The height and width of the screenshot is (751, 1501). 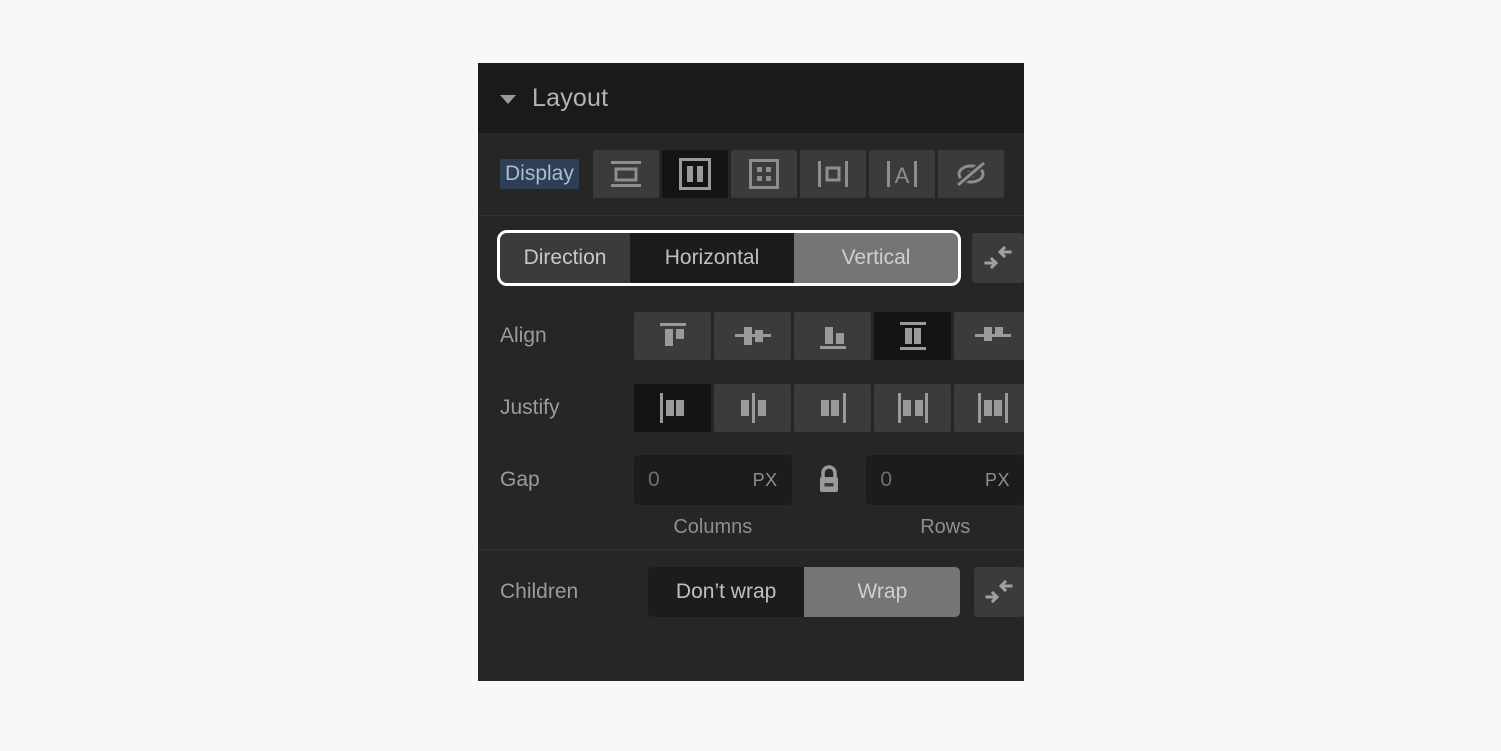 What do you see at coordinates (992, 408) in the screenshot?
I see `justify-space-around-icon` at bounding box center [992, 408].